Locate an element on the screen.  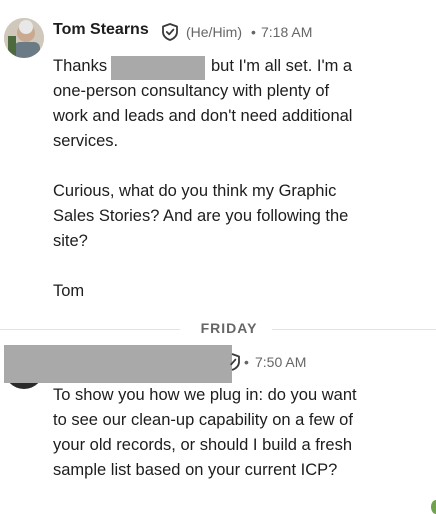
pronouns: (He/Him) is located at coordinates (214, 32).